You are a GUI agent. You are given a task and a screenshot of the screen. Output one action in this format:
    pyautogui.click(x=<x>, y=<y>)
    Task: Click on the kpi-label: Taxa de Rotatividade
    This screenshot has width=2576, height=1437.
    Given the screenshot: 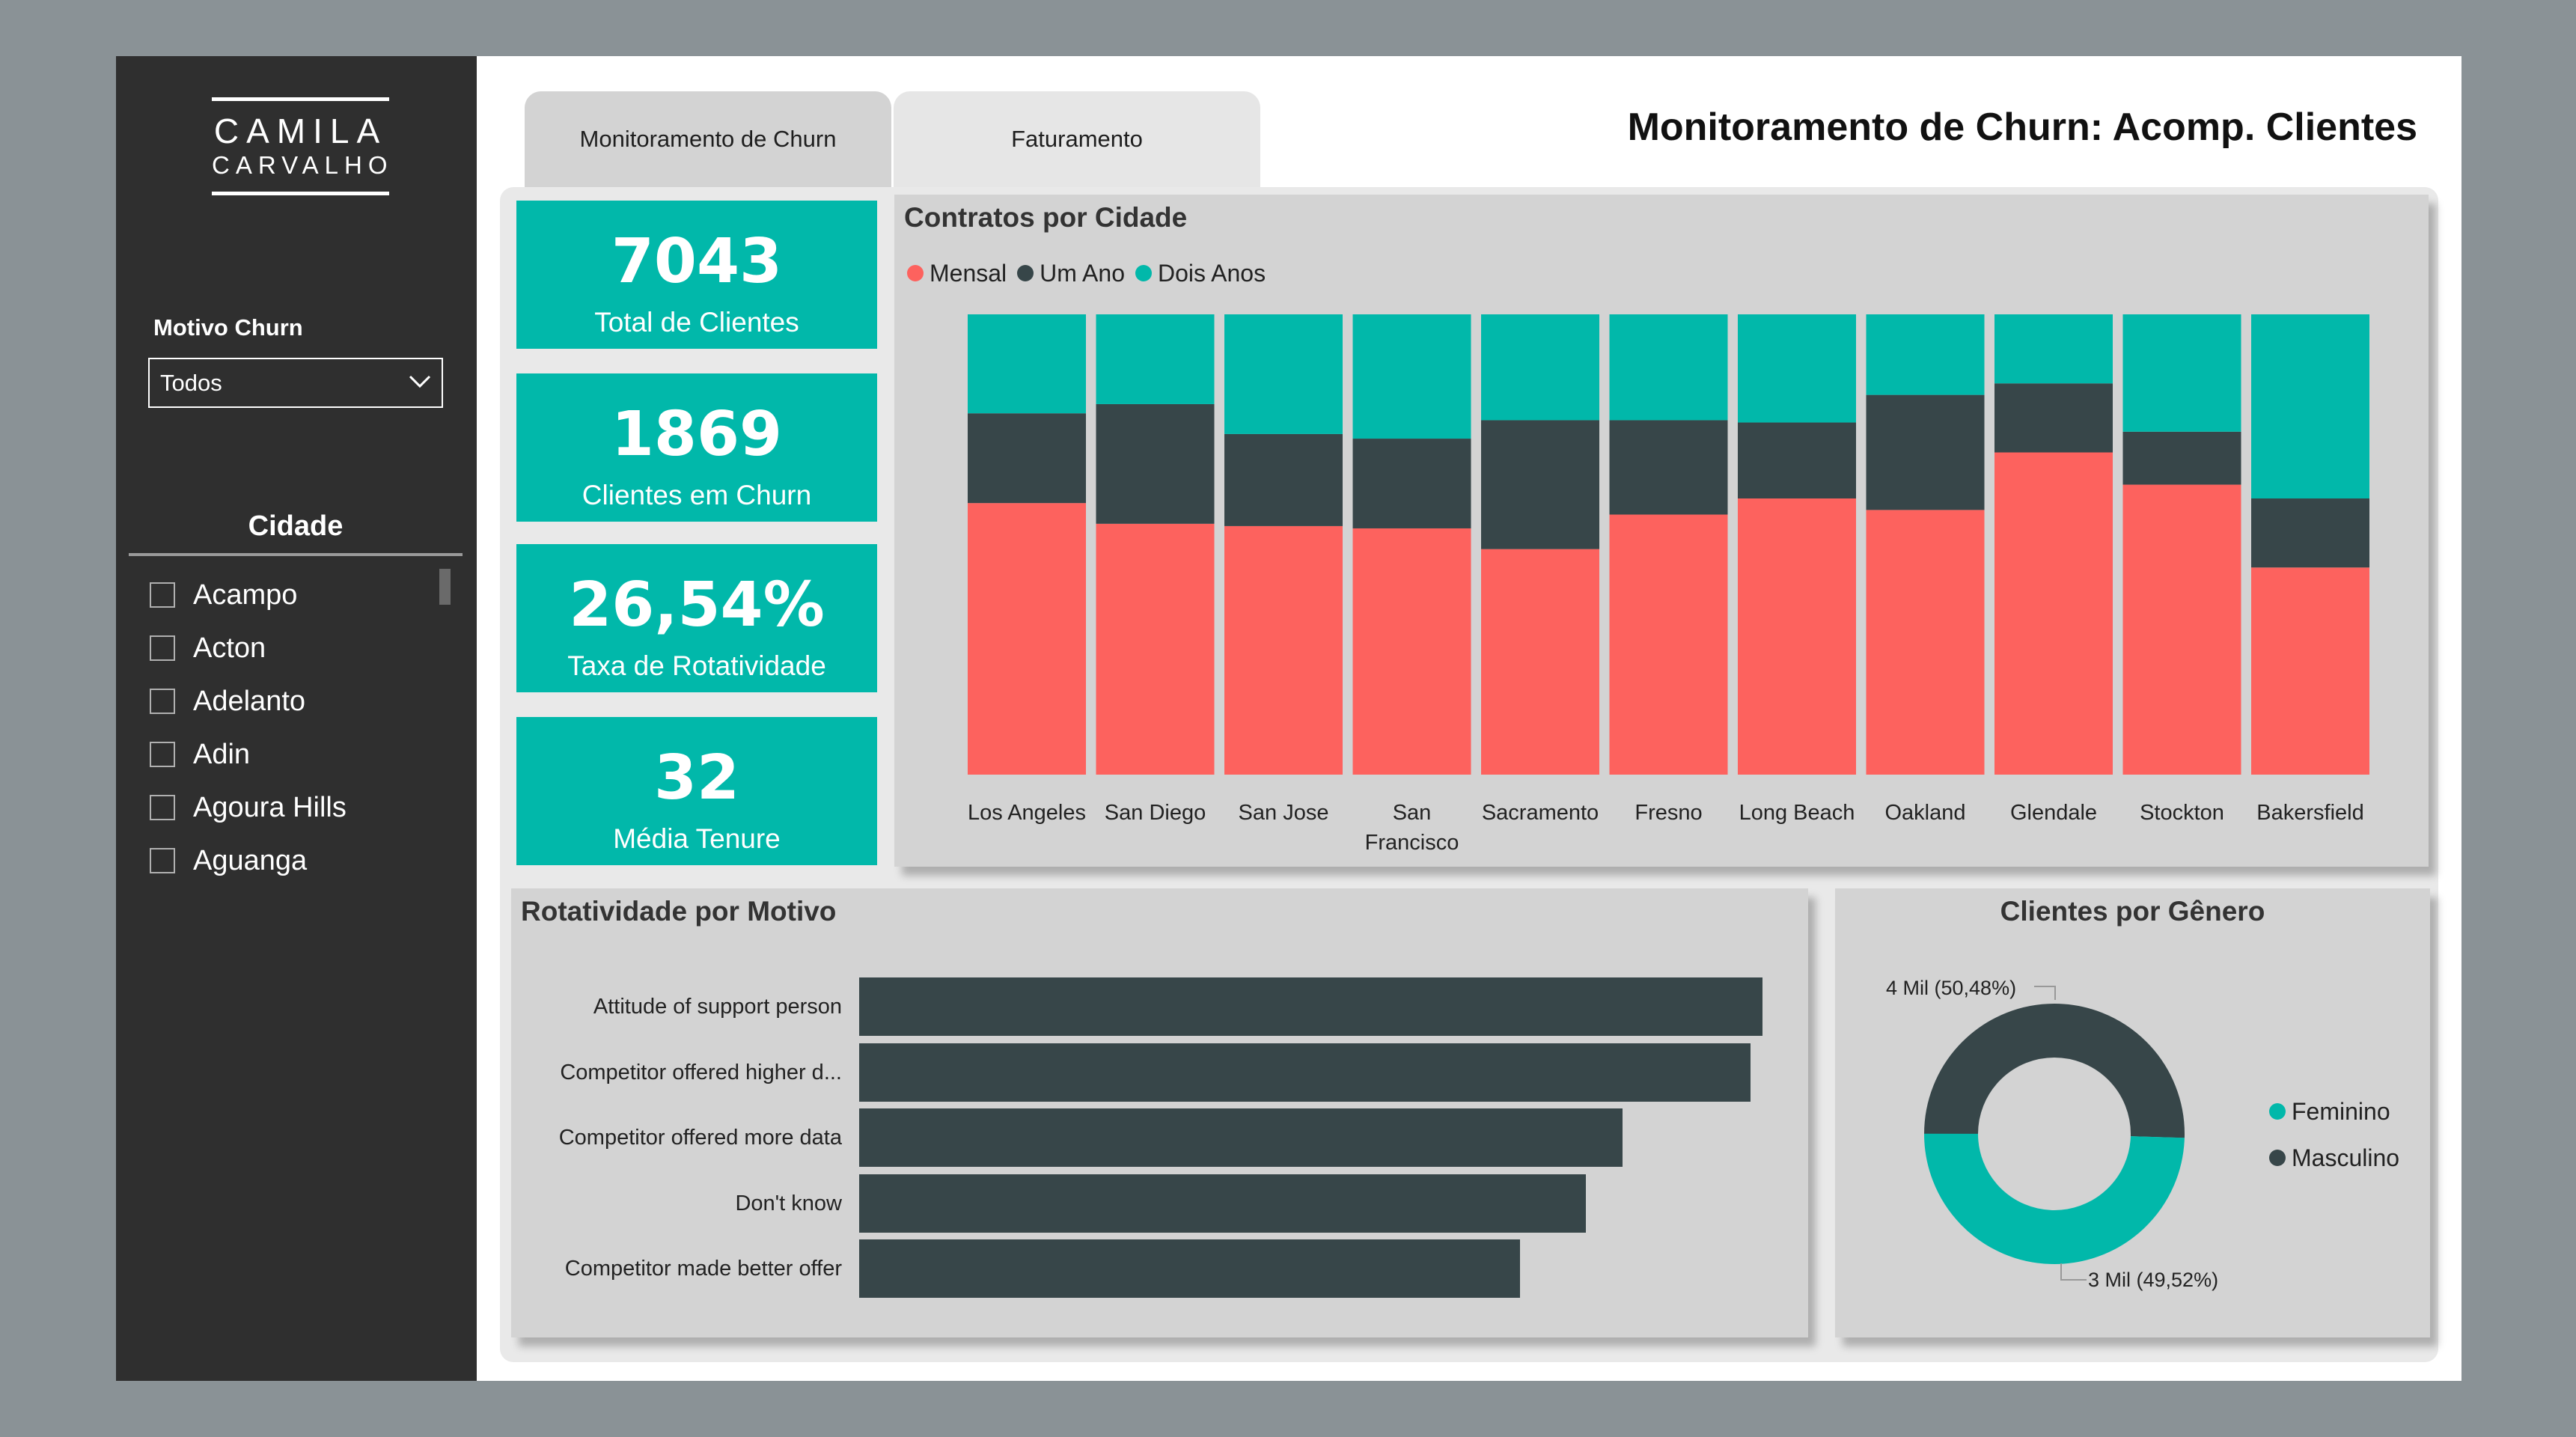 What is the action you would take?
    pyautogui.click(x=696, y=665)
    